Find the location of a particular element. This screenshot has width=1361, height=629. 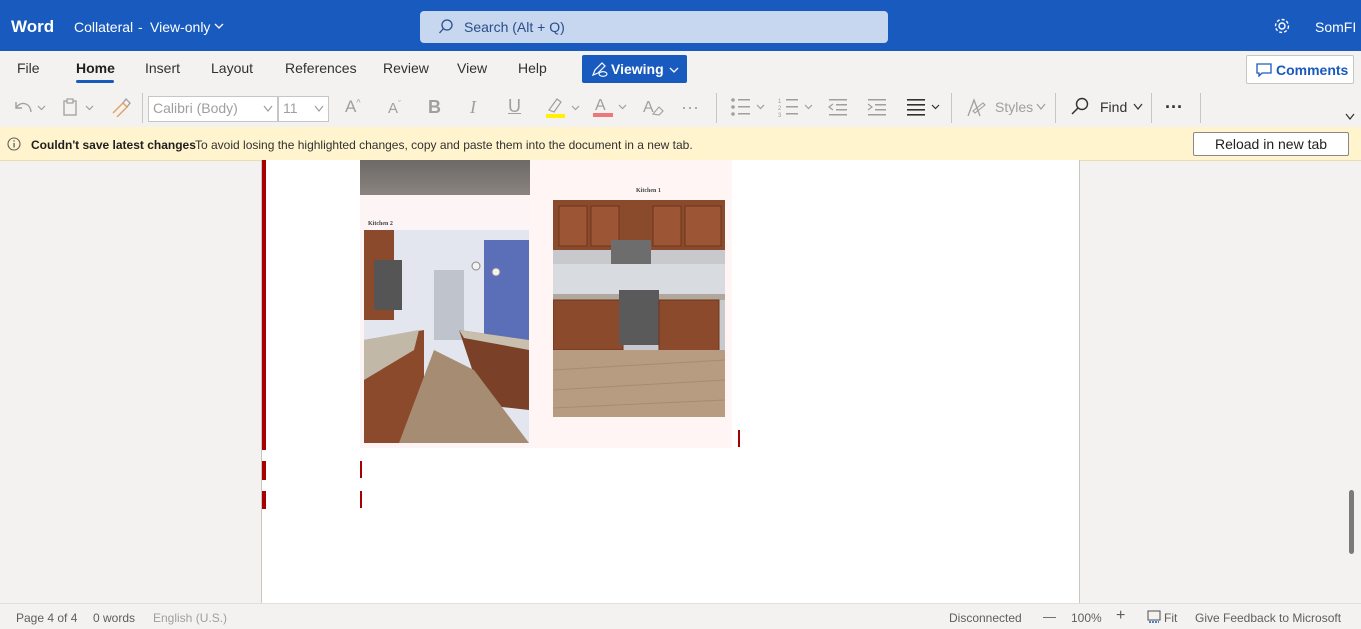

bullets-icon is located at coordinates (750, 107).